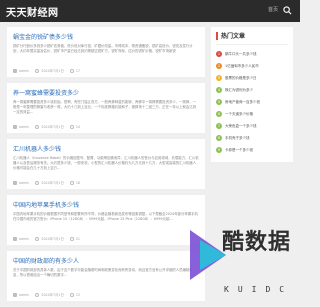 Image resolution: width=320 pixels, height=307 pixels. I want to click on watermark-text: 酷数据, so click(257, 242).